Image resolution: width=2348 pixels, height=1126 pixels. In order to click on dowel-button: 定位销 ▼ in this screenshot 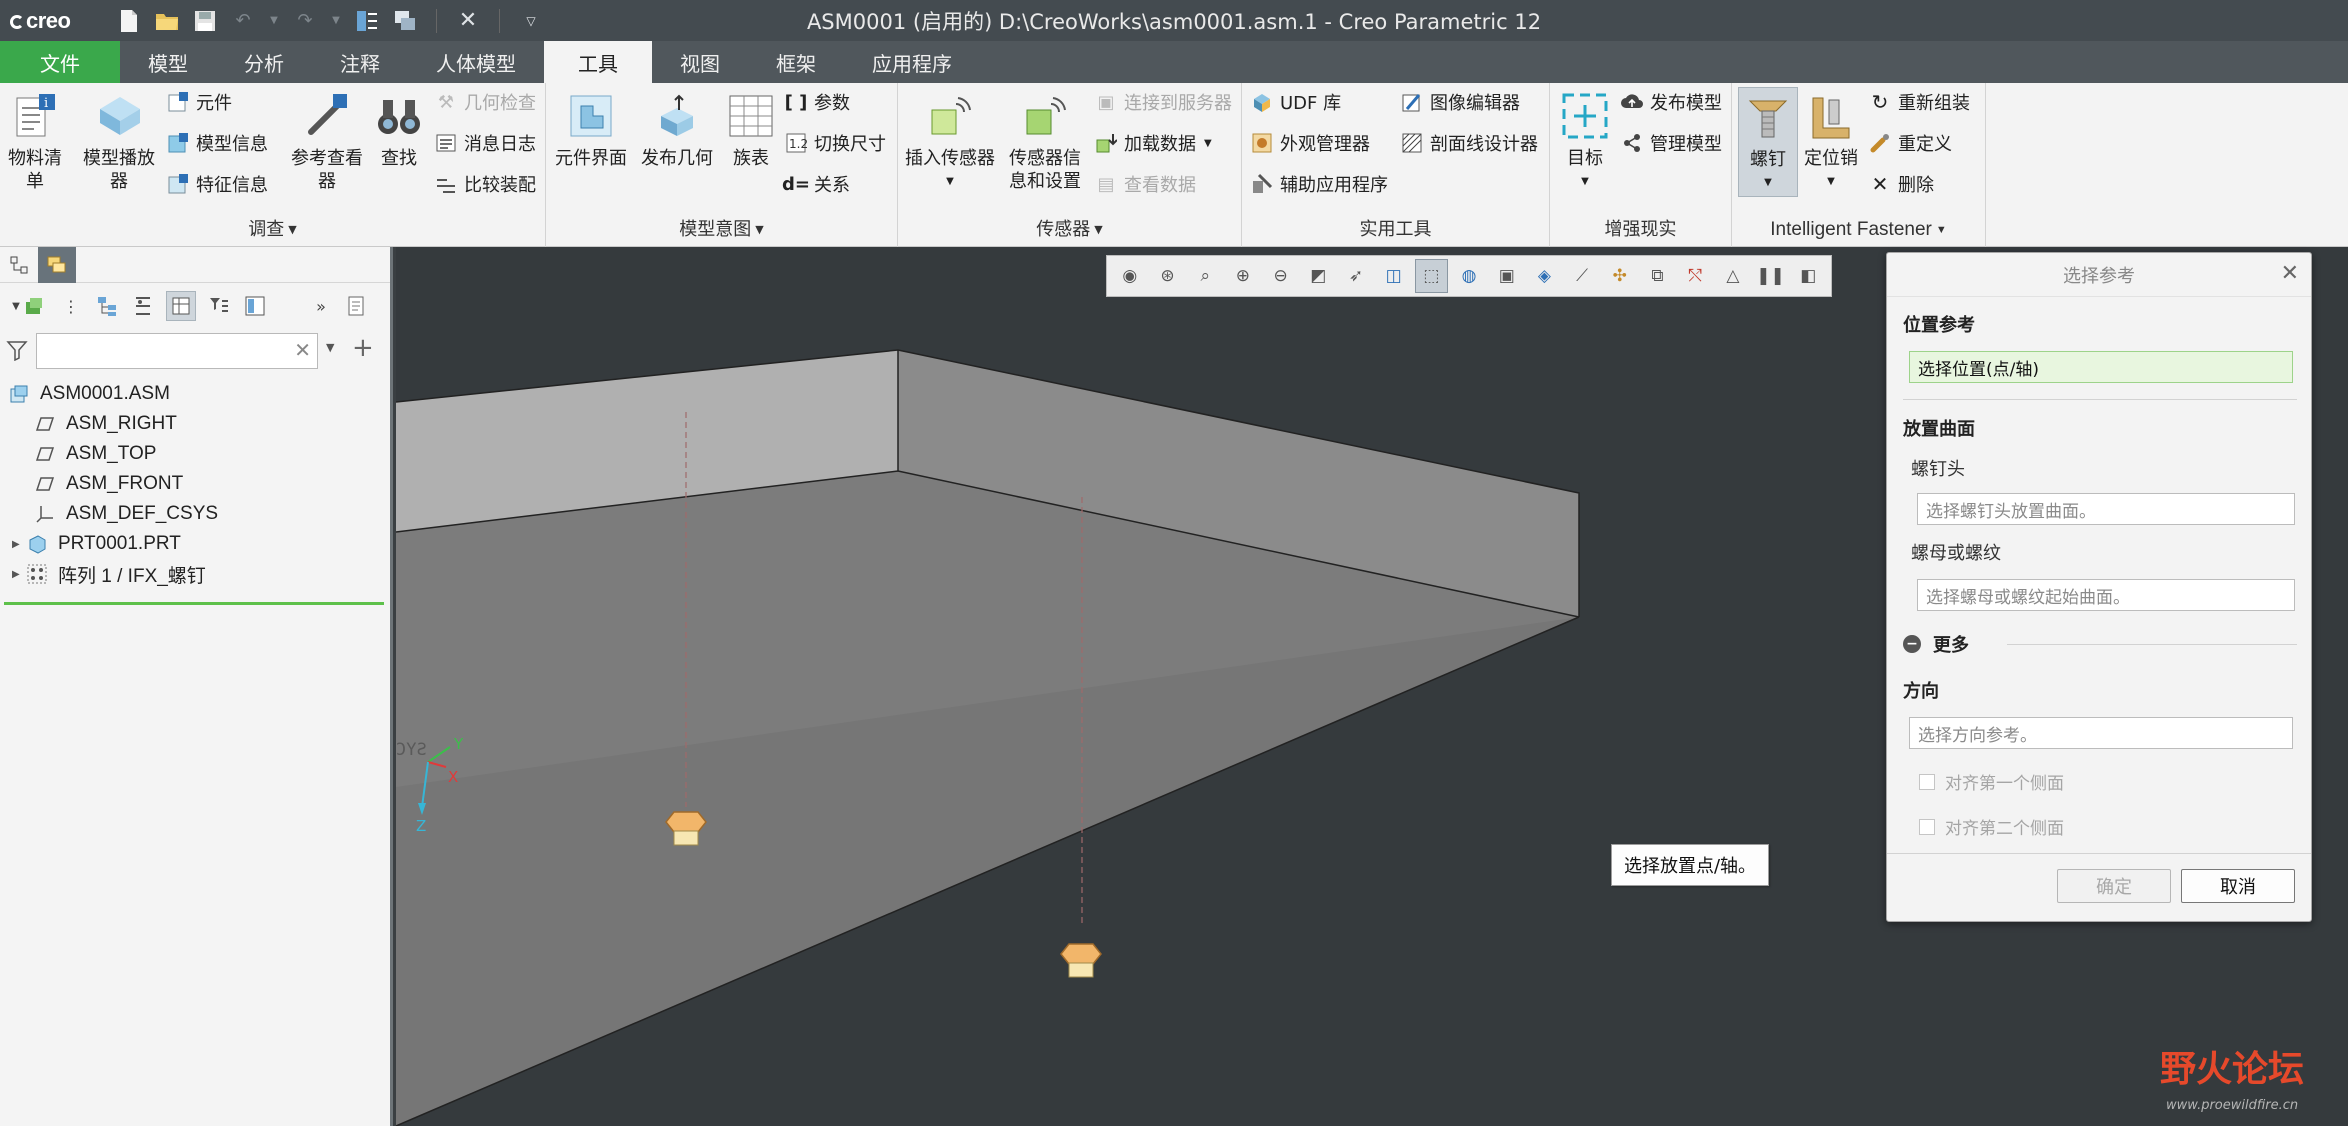, I will do `click(1831, 142)`.